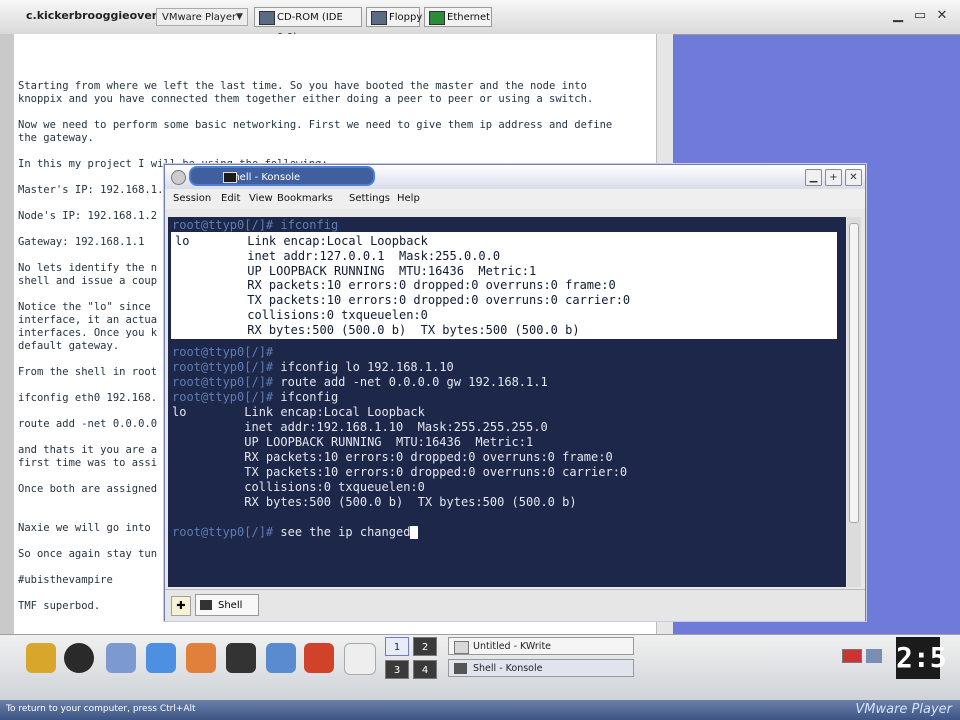 The image size is (960, 720). I want to click on terminal-line: root@ttyp0[/]# see the ip changed, so click(295, 532).